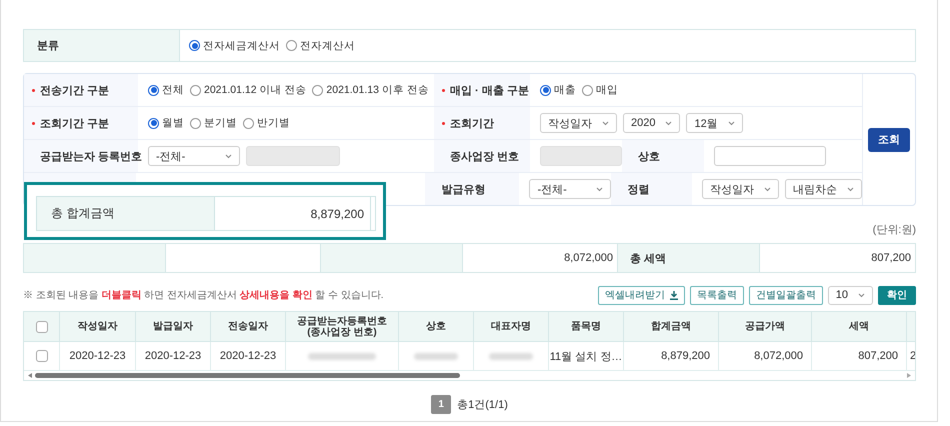  I want to click on total-value: 8,072,000, so click(588, 258).